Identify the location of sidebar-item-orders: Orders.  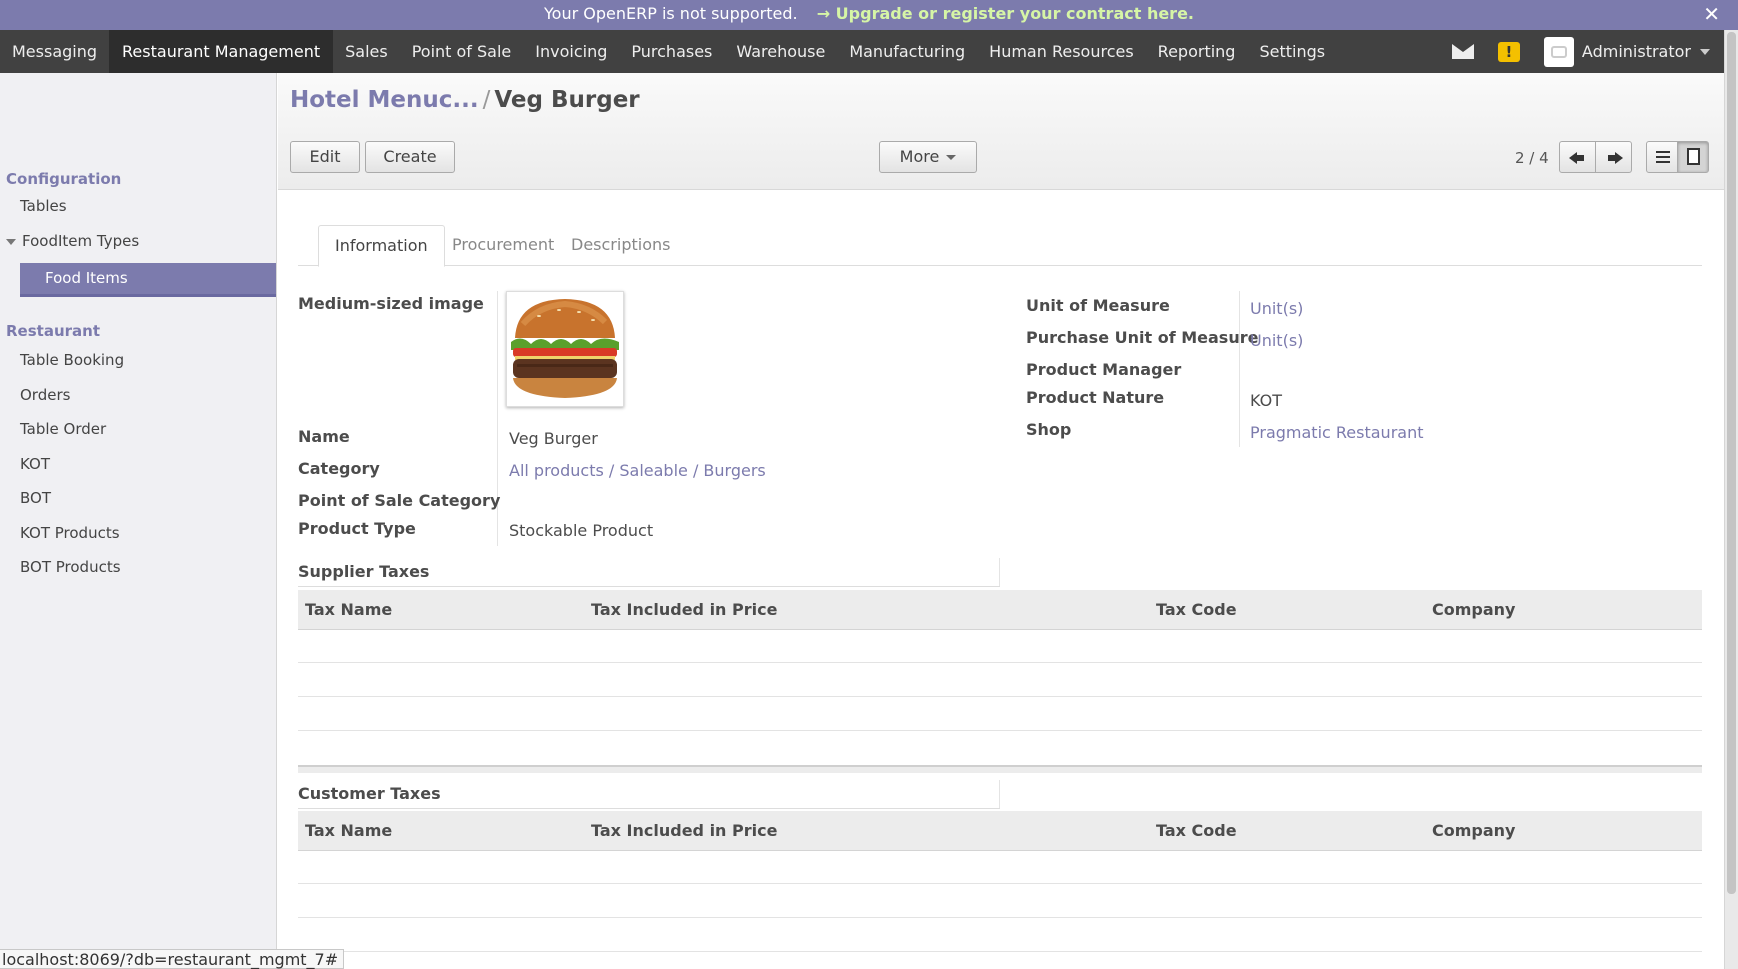
(45, 395).